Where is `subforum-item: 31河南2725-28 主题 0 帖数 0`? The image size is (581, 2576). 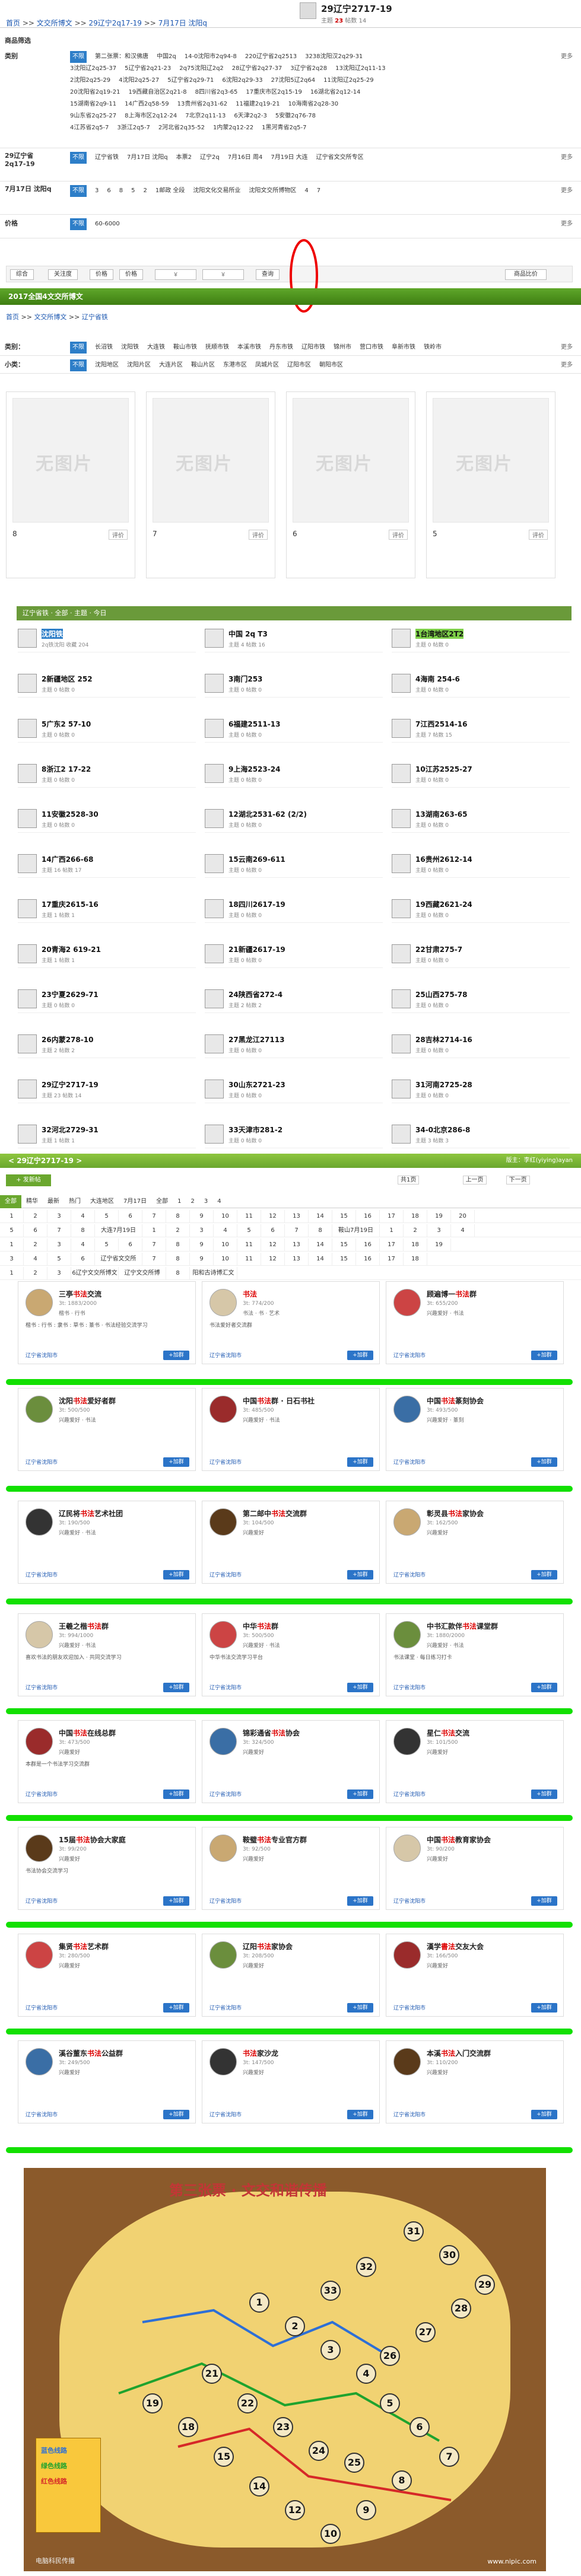
subforum-item: 31河南2725-28 主题 0 帖数 0 is located at coordinates (481, 1090).